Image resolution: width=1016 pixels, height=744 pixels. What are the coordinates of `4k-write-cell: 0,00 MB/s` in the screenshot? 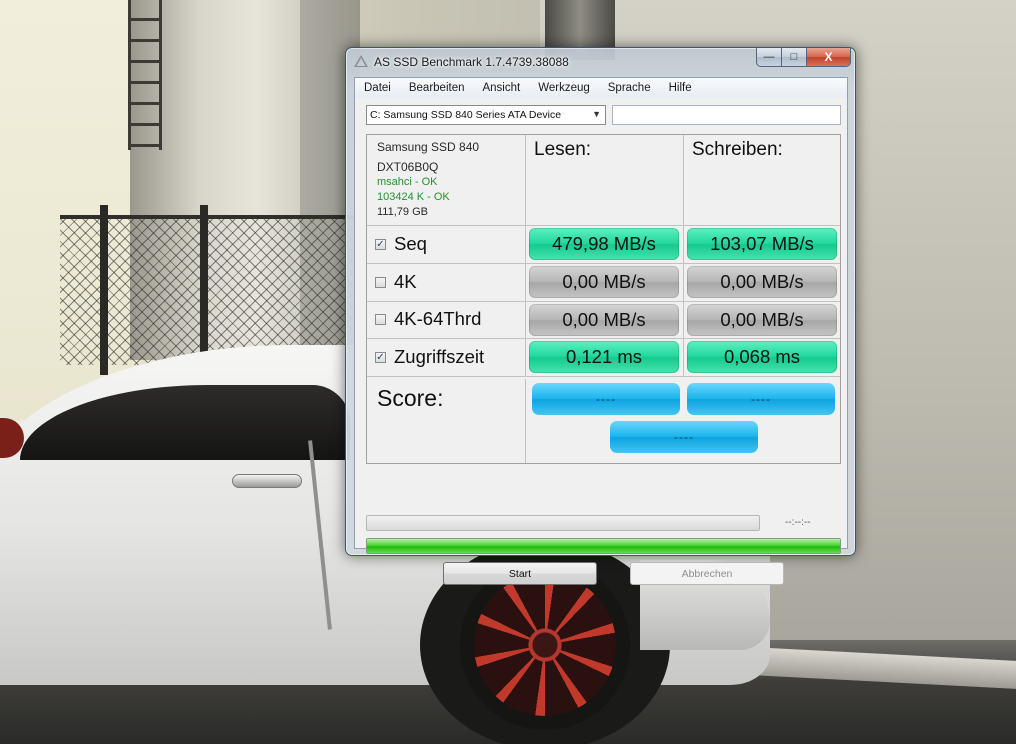 It's located at (762, 283).